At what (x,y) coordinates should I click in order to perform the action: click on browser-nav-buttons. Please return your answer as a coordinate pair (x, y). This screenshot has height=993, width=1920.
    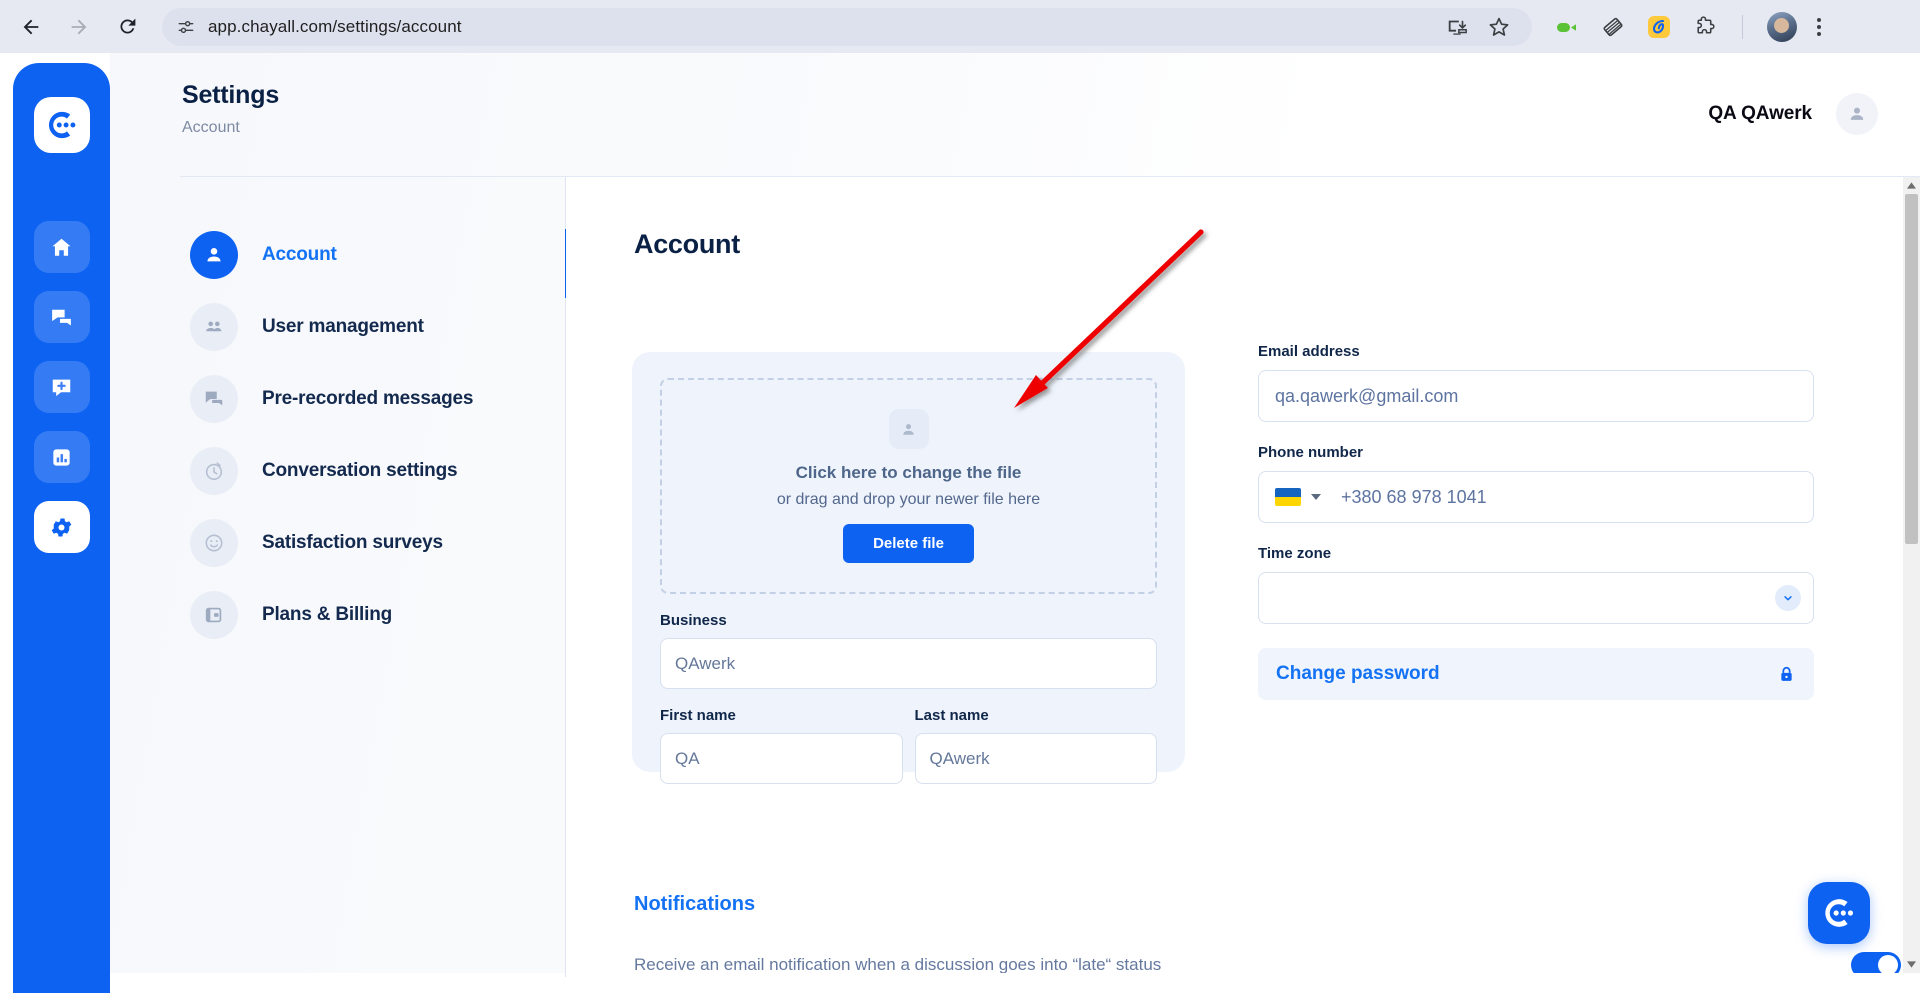
    Looking at the image, I should click on (74, 27).